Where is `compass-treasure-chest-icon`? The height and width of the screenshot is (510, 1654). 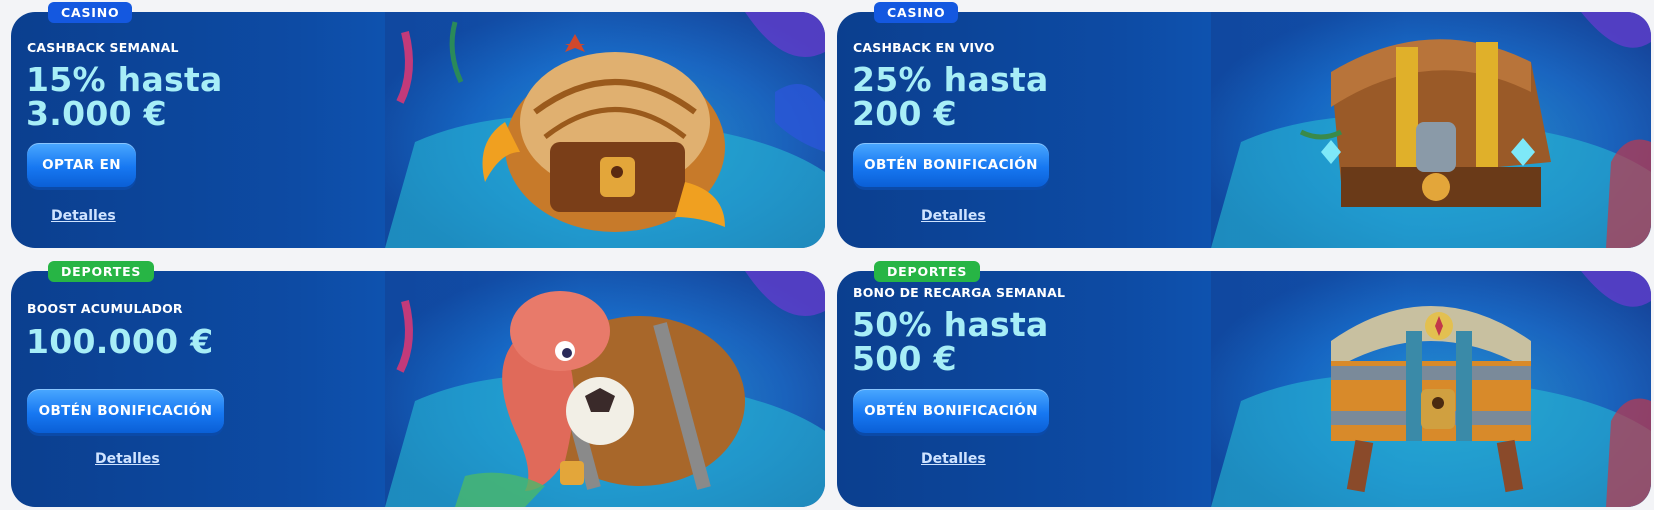 compass-treasure-chest-icon is located at coordinates (1431, 389).